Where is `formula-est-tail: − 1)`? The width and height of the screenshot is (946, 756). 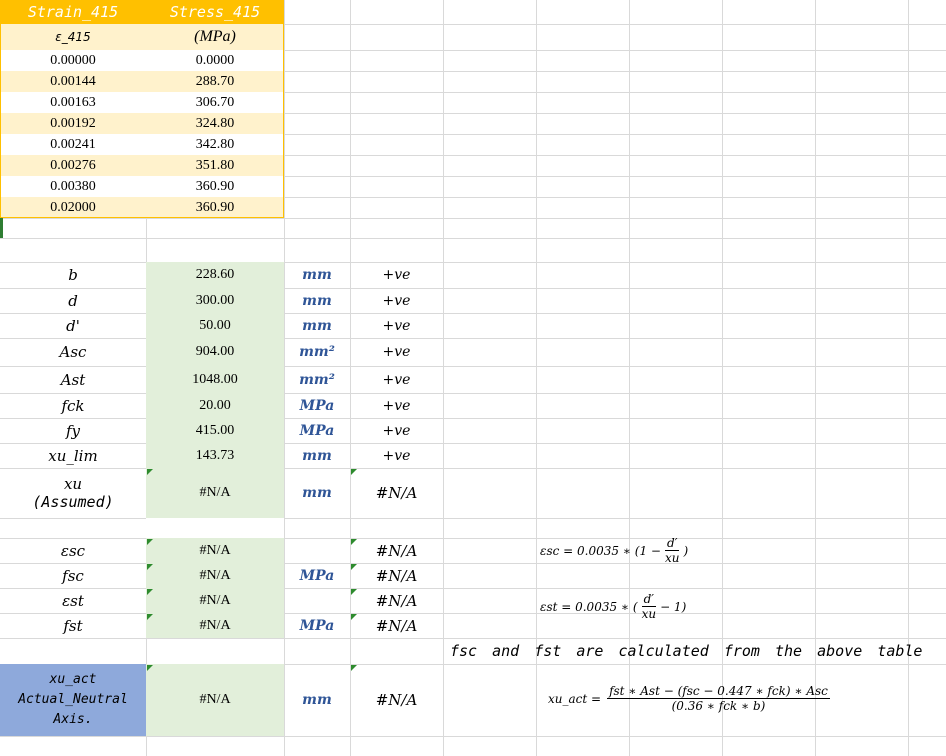
formula-est-tail: − 1) is located at coordinates (673, 606).